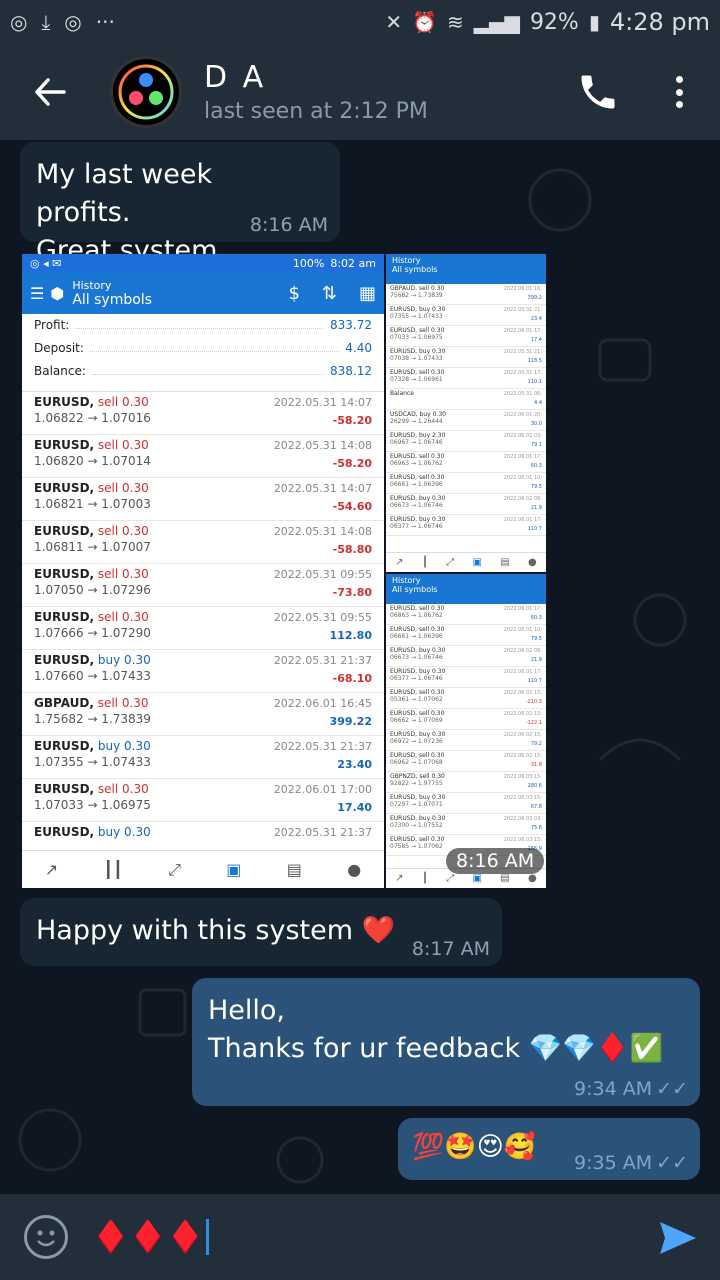  Describe the element at coordinates (64, 703) in the screenshot. I see `trade-symbol: GBPAUD,` at that location.